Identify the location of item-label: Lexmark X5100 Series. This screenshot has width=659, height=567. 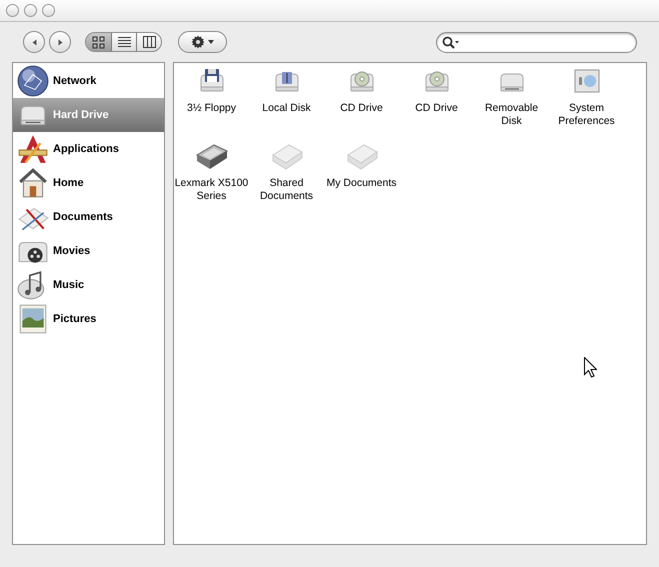
(211, 190).